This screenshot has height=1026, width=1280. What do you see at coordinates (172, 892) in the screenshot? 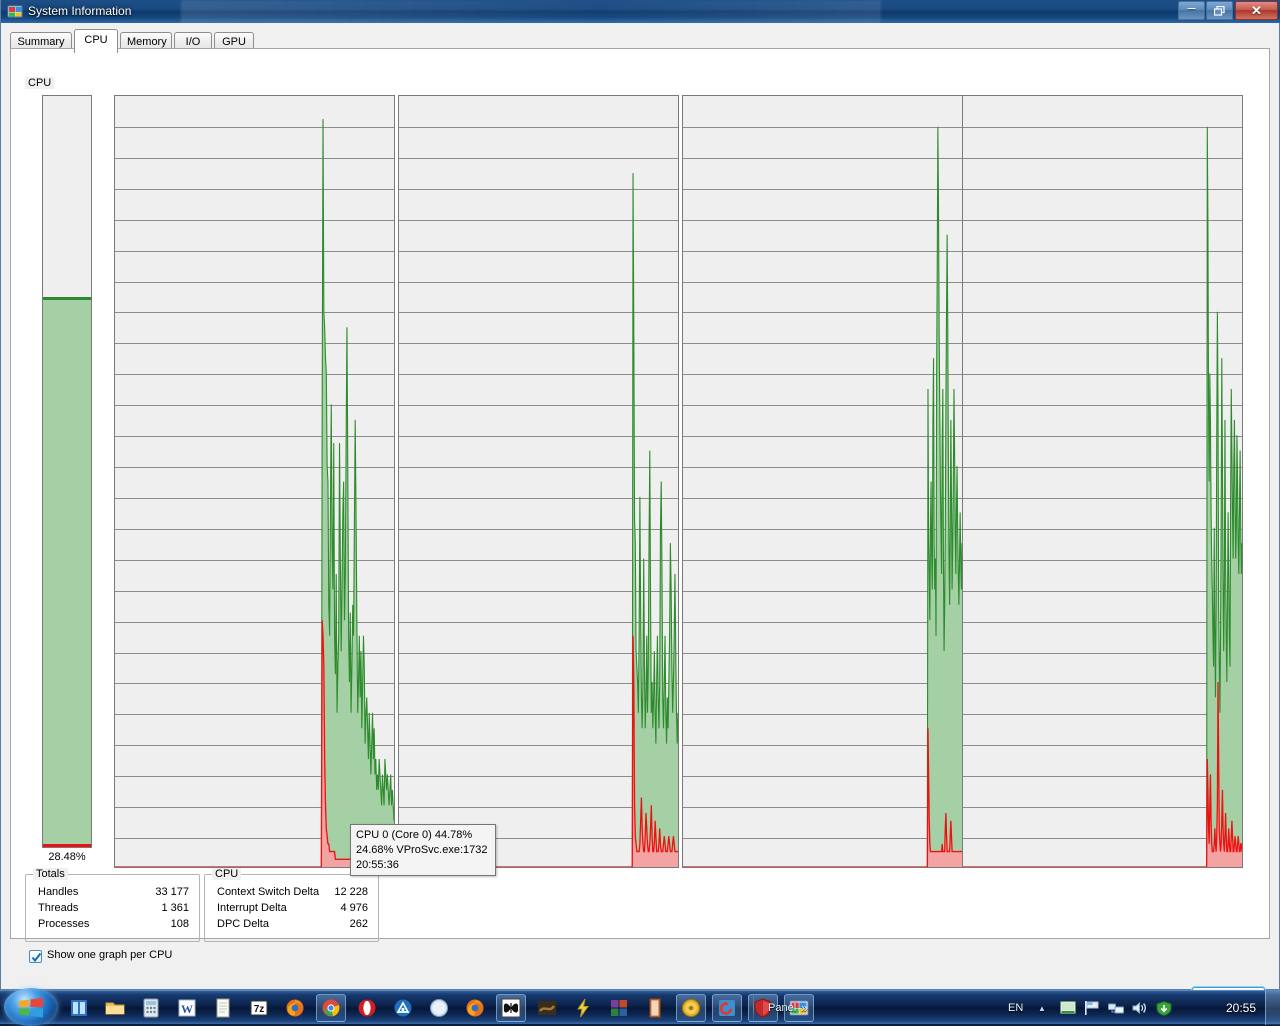
I see `stat-value: 33 177` at bounding box center [172, 892].